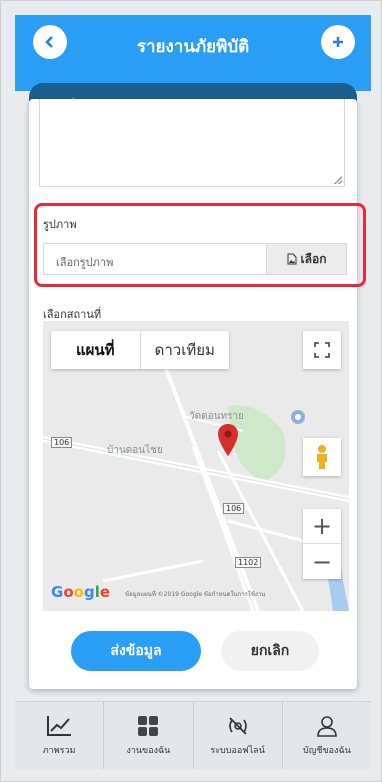  Describe the element at coordinates (237, 725) in the screenshot. I see `offline-icon` at that location.